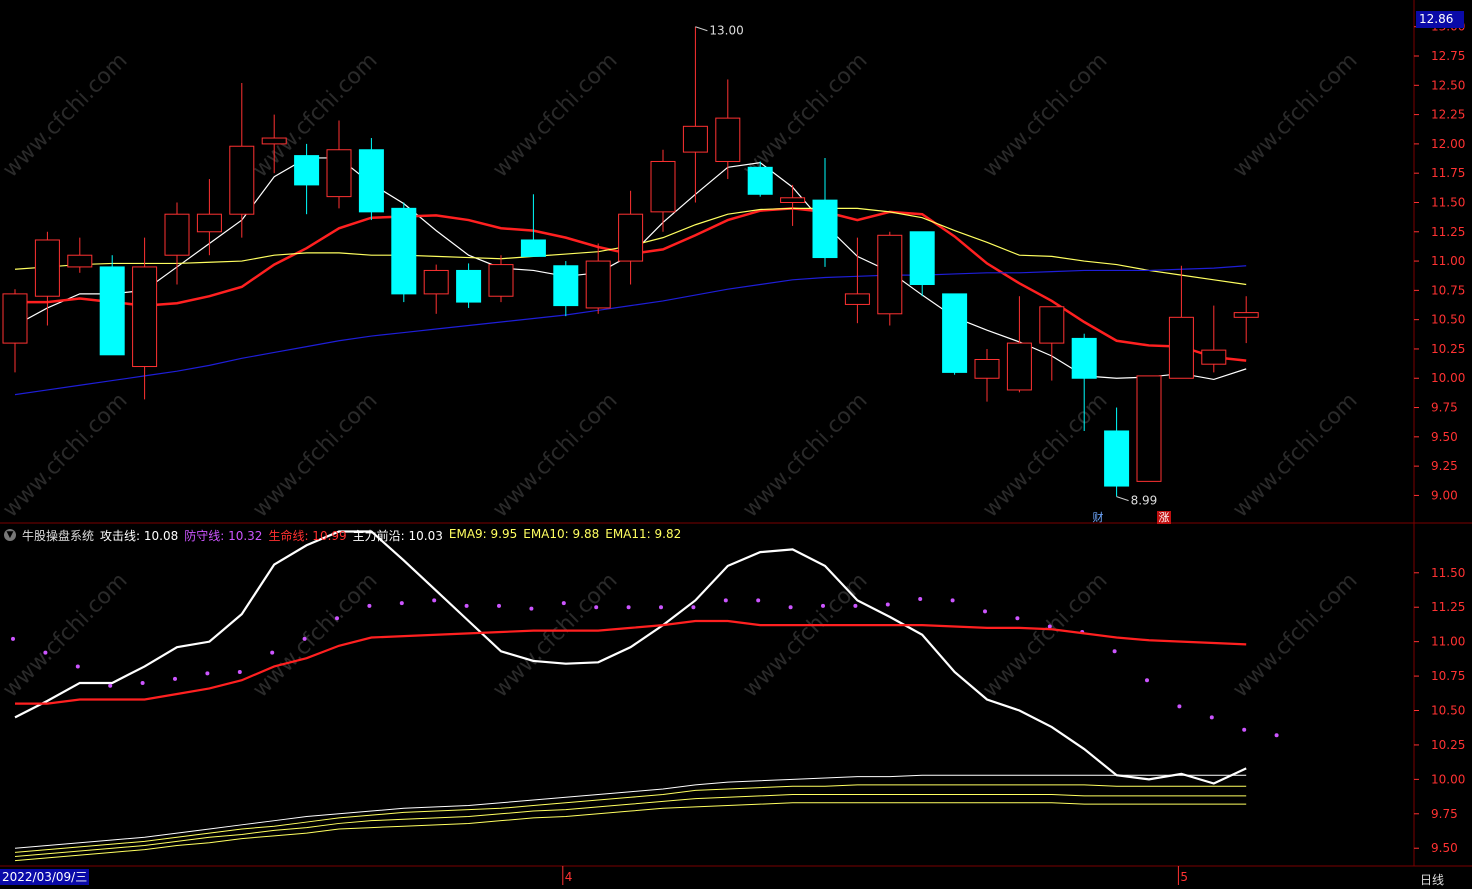  What do you see at coordinates (1448, 378) in the screenshot?
I see `y-tick-label: 10.00` at bounding box center [1448, 378].